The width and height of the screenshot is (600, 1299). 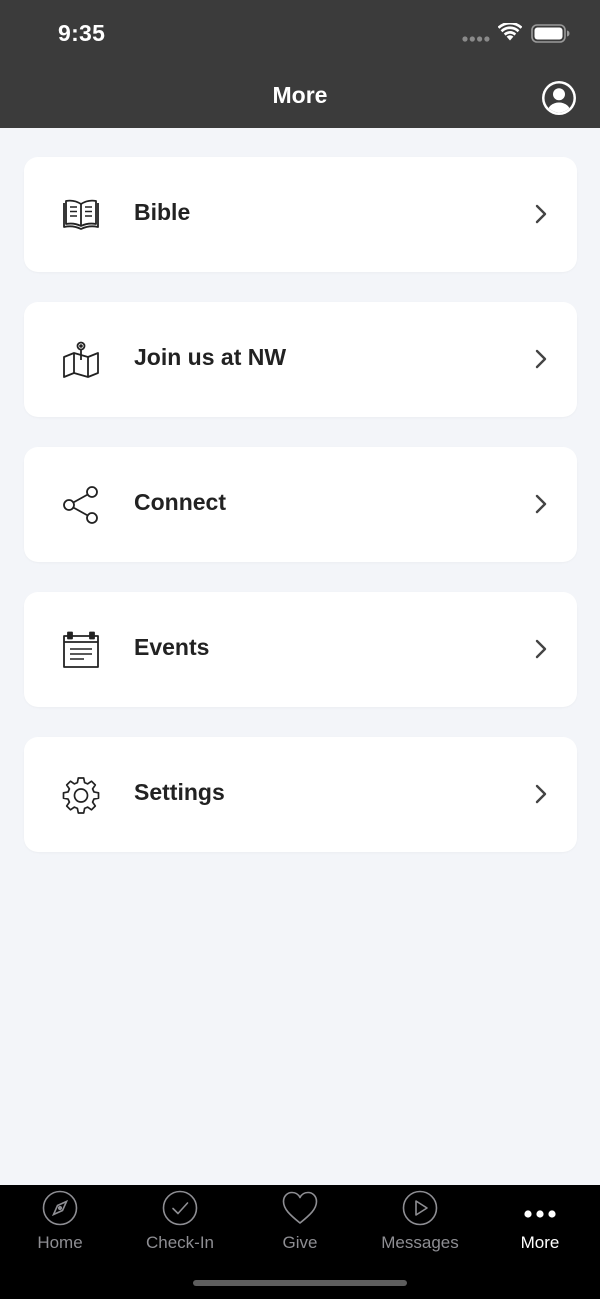 I want to click on heart-icon, so click(x=300, y=1207).